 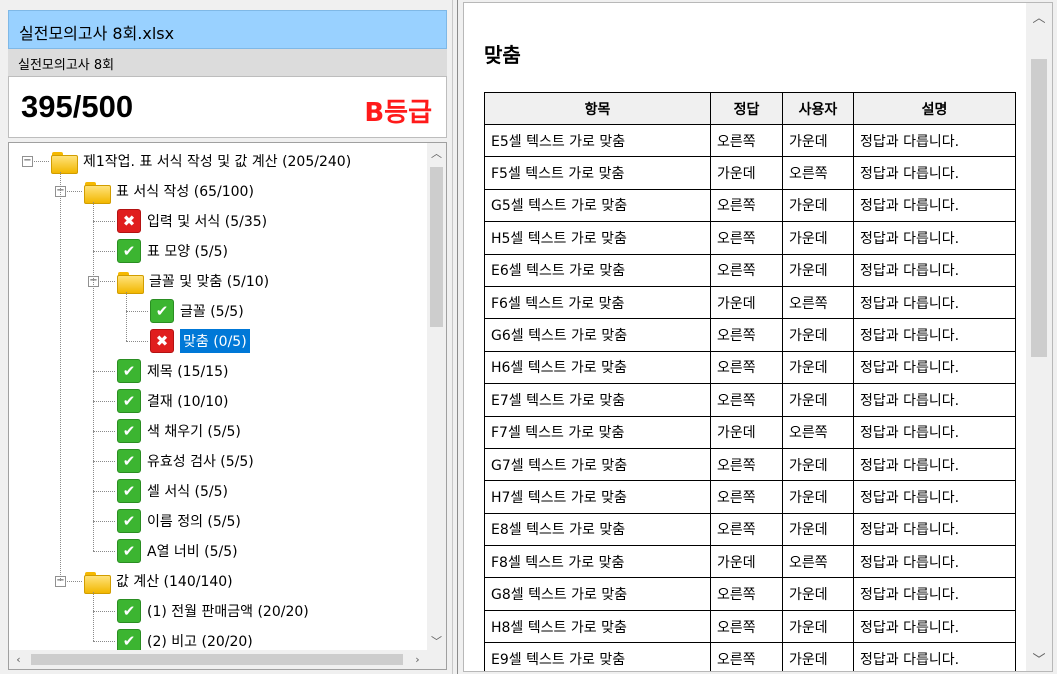 I want to click on table-row: E9셀 텍스트 가로 맞춤 오른쪽 가운데 정답과 다릅니다., so click(x=750, y=656).